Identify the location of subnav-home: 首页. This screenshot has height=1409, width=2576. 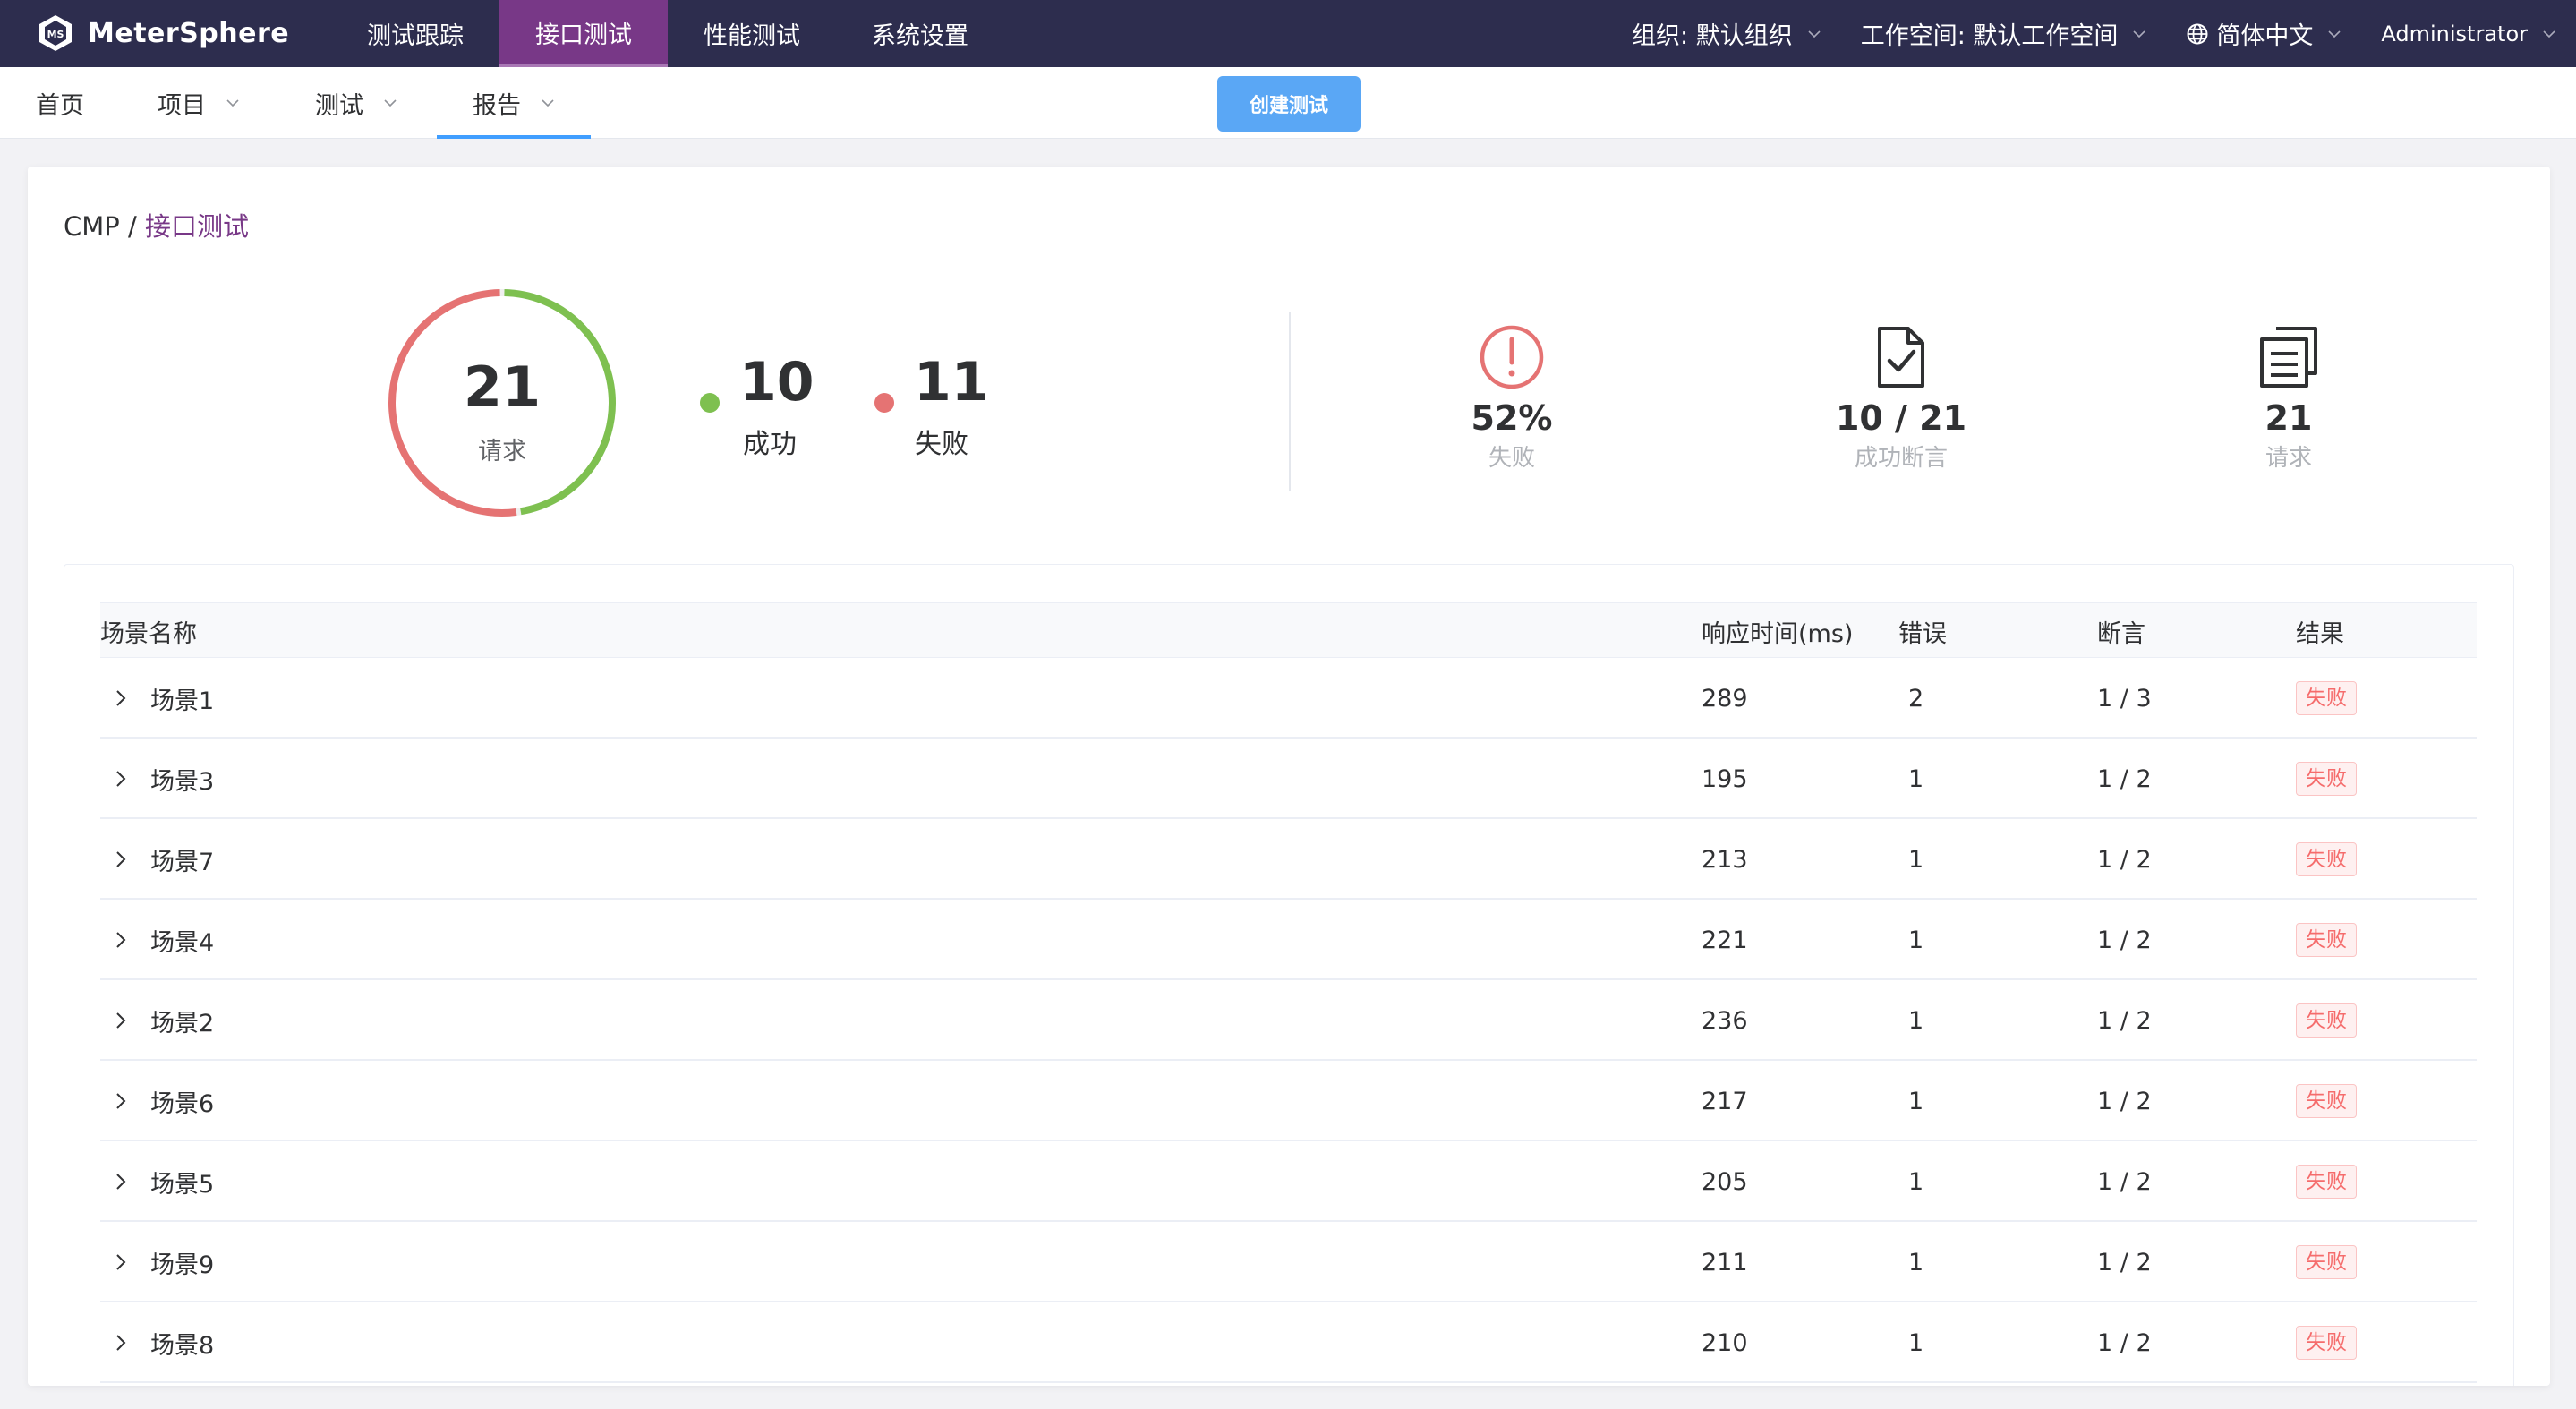
(60, 103).